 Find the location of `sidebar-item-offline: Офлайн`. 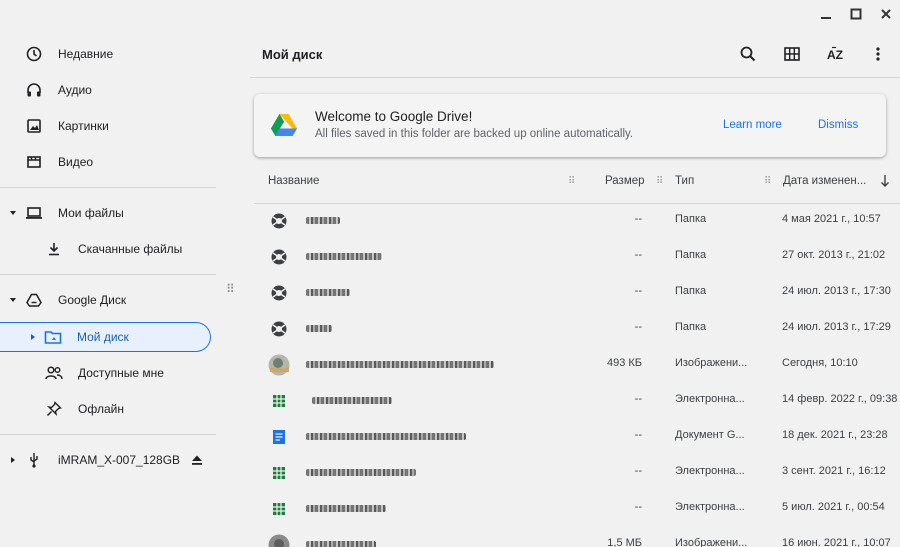

sidebar-item-offline: Офлайн is located at coordinates (108, 409).